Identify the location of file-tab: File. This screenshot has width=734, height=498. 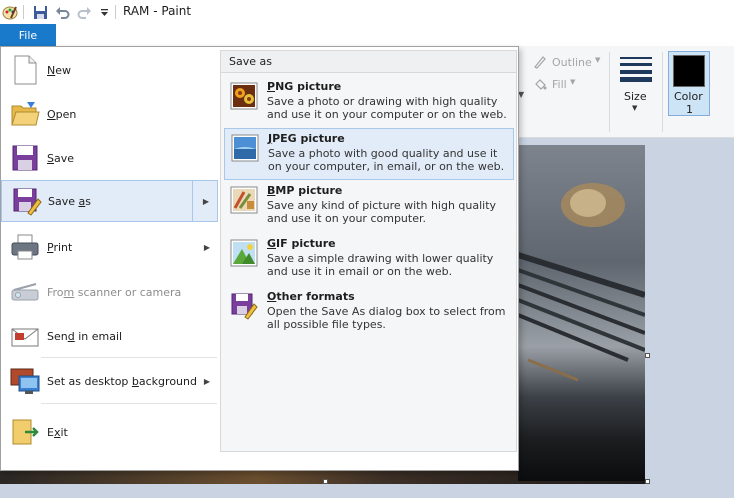
(28, 35).